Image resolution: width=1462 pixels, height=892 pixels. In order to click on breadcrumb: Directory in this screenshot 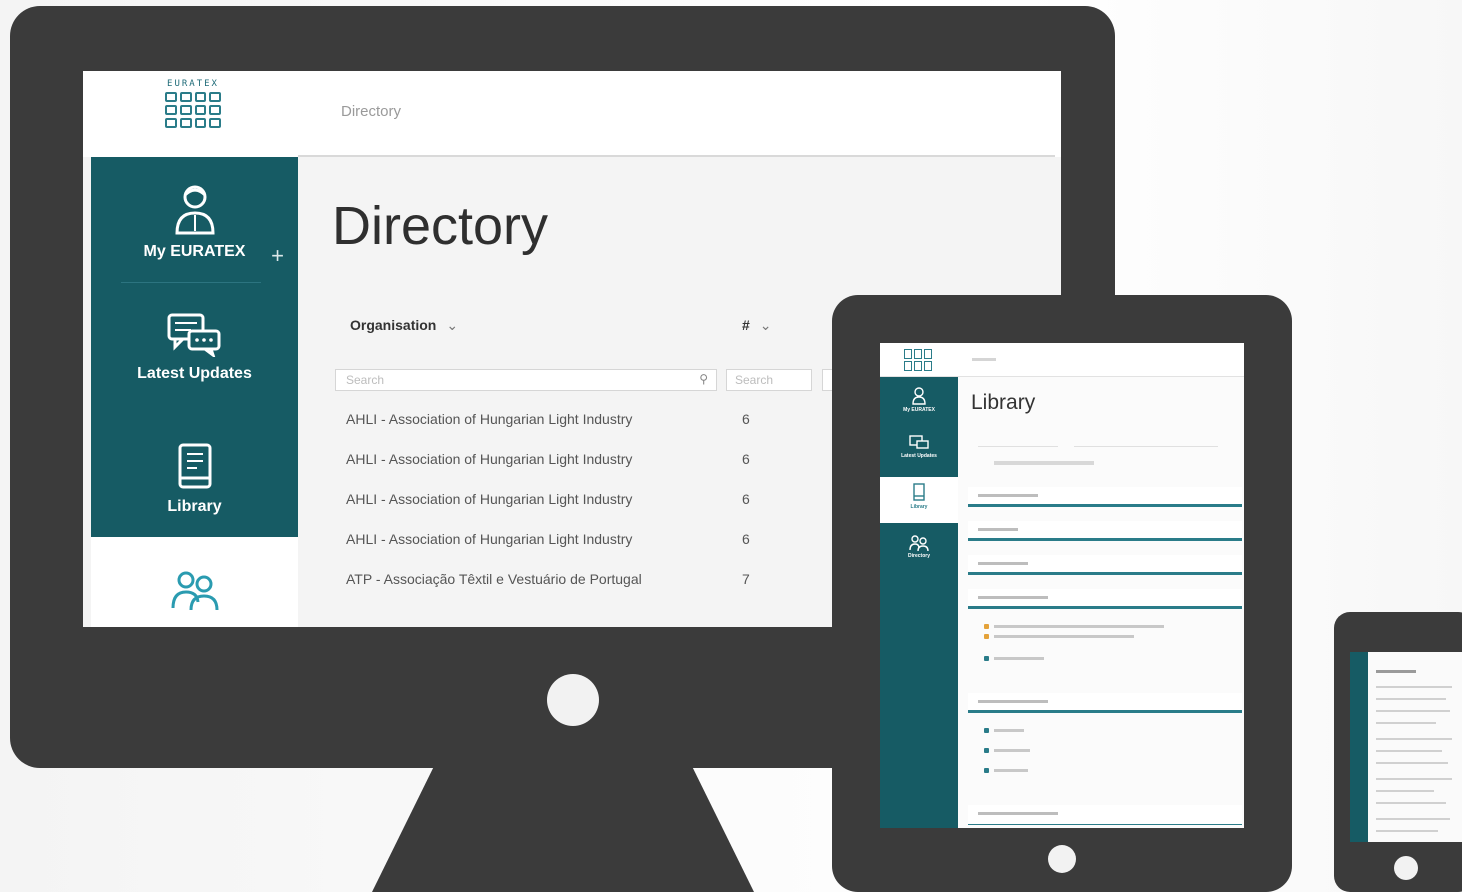, I will do `click(371, 111)`.